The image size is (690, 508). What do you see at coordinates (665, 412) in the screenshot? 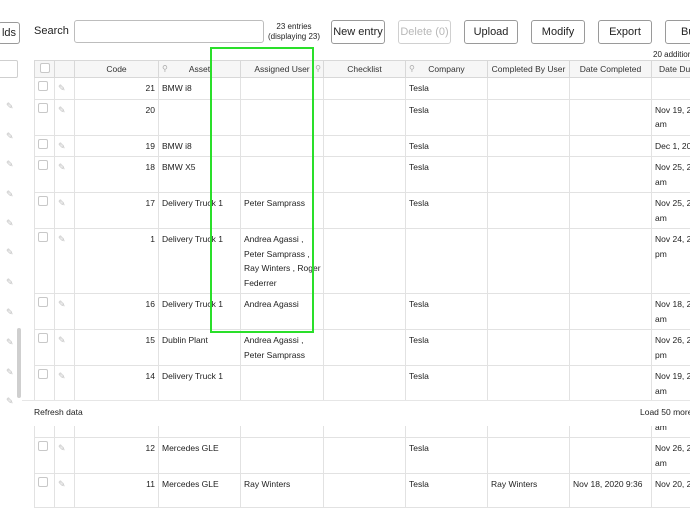
I see `load-more-link: Load 50 more` at bounding box center [665, 412].